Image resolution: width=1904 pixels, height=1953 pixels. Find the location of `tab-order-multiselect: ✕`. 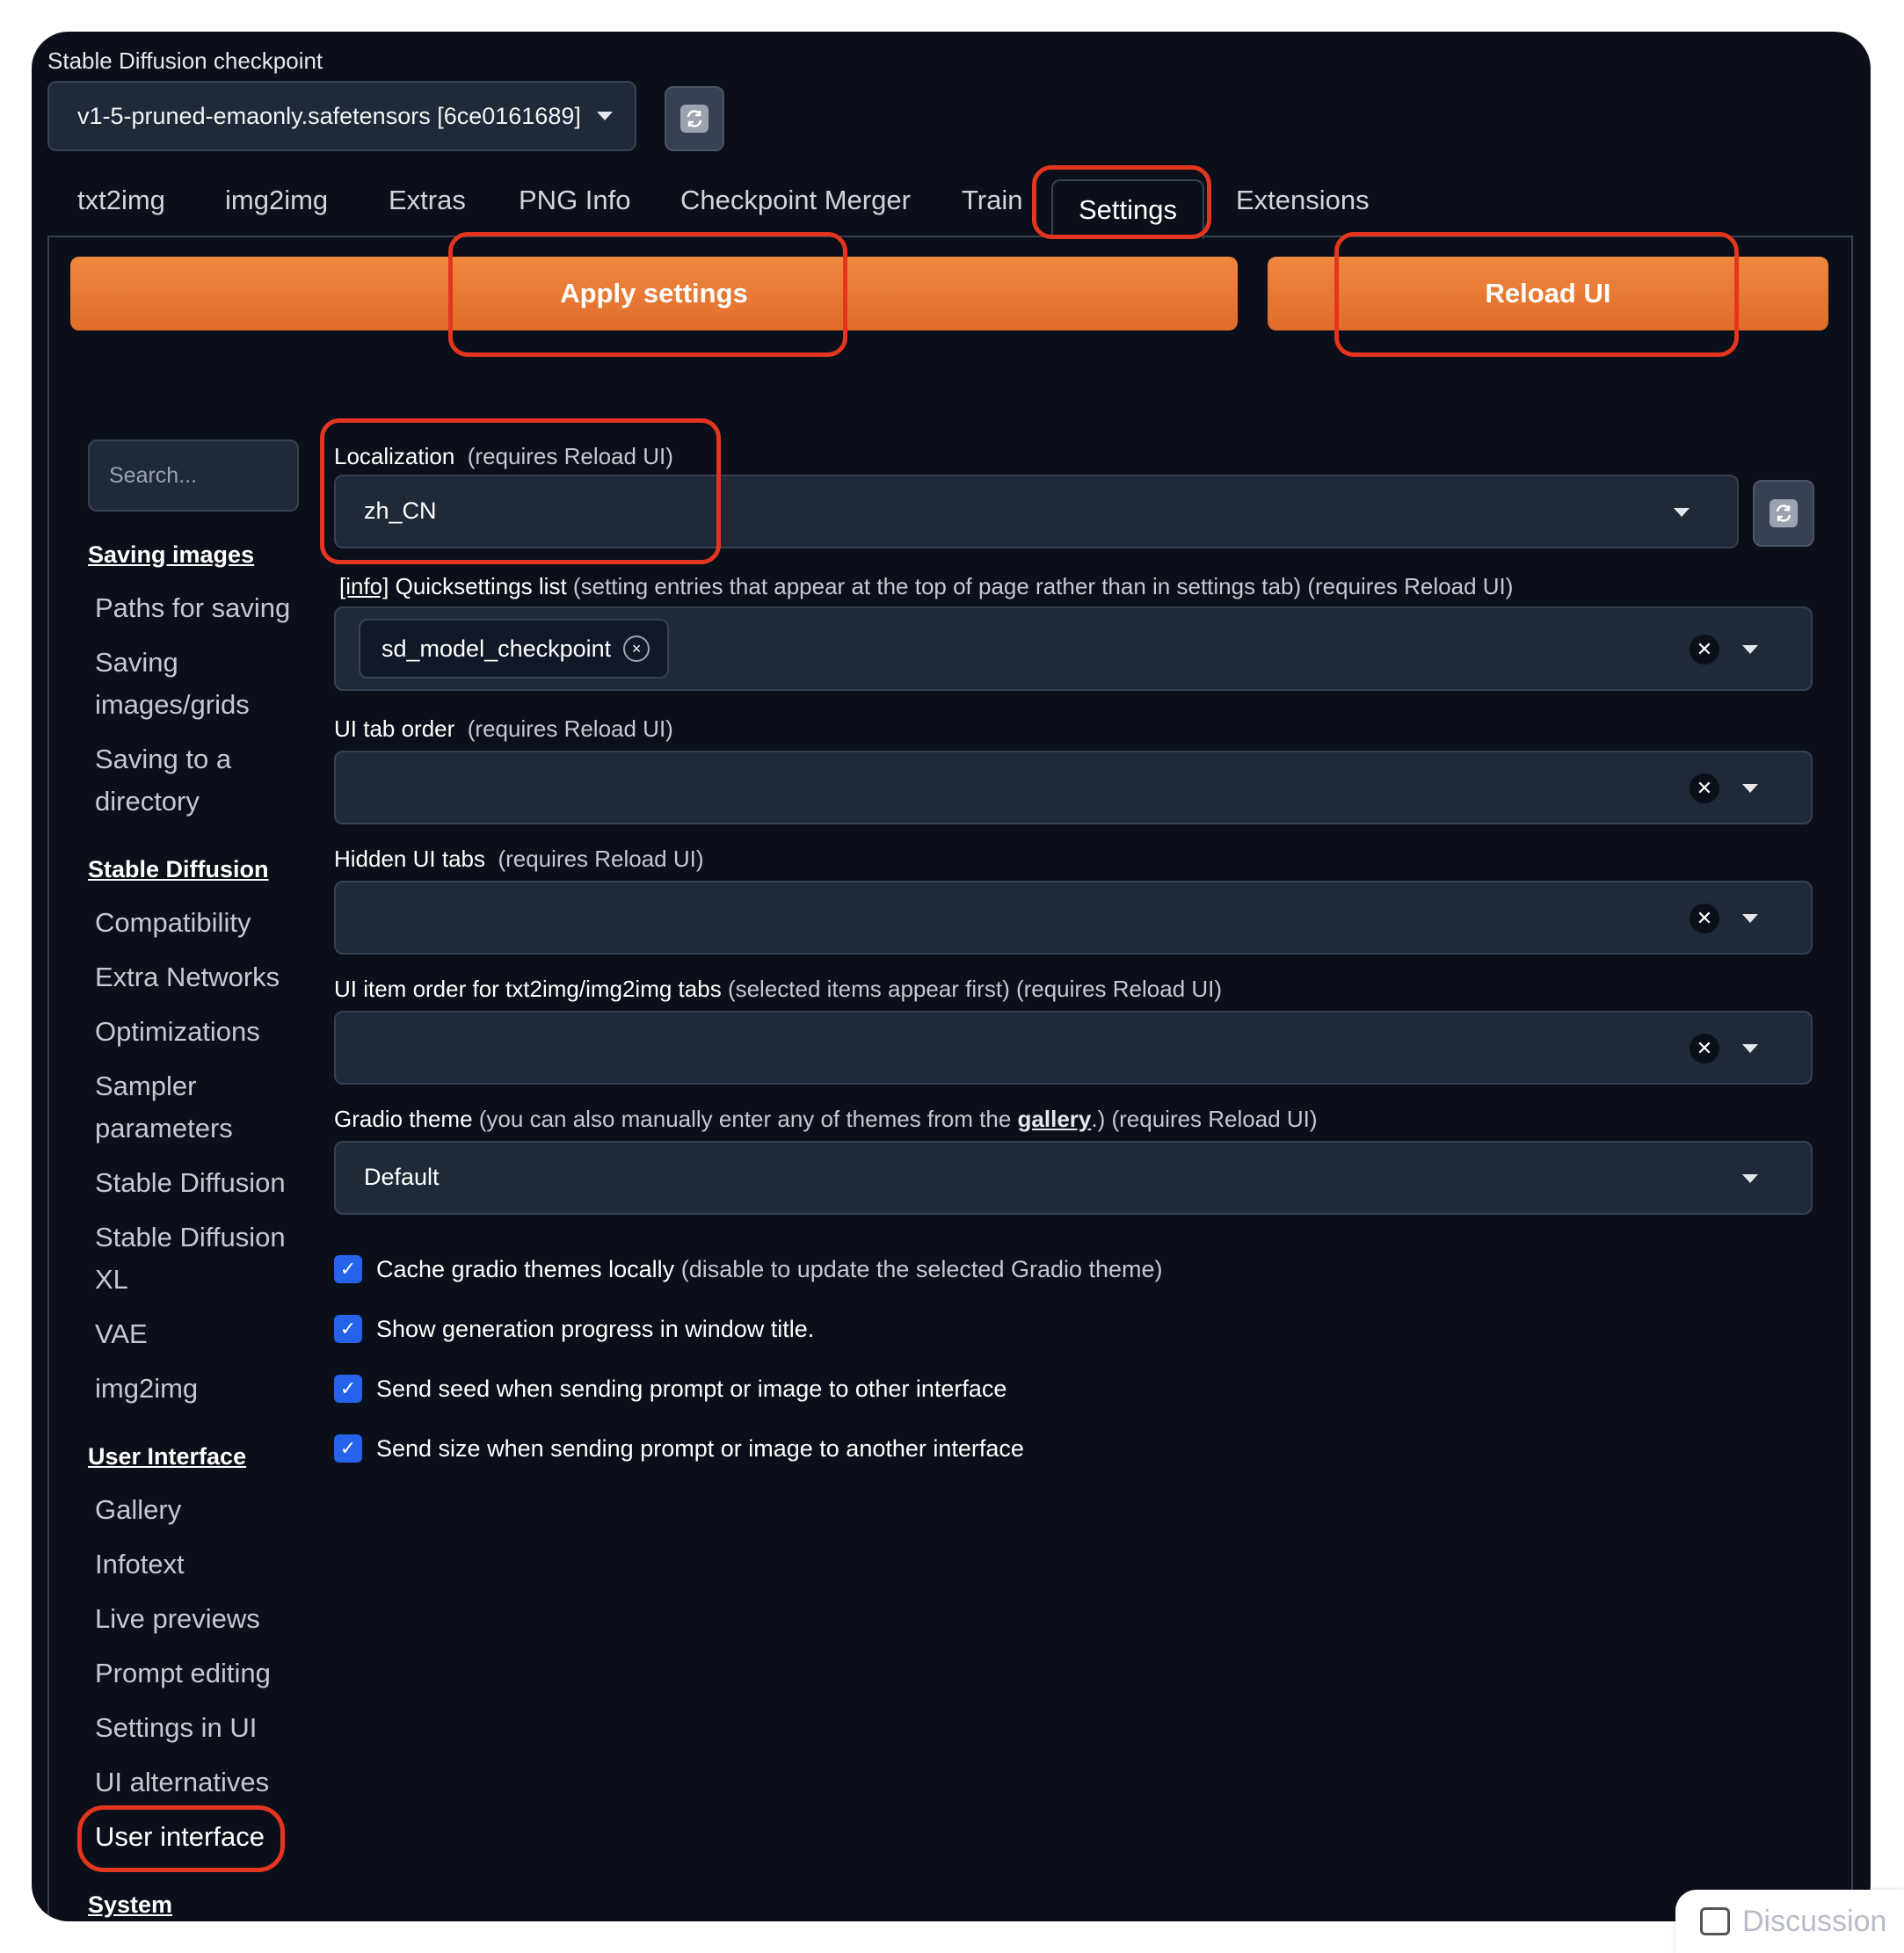

tab-order-multiselect: ✕ is located at coordinates (1073, 787).